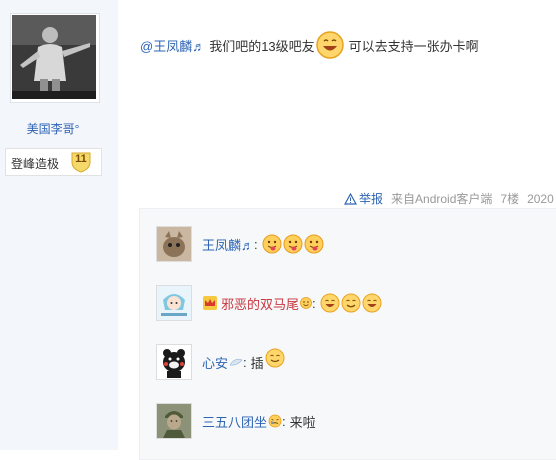 The image size is (556, 460). I want to click on report-link: 举报, so click(363, 198).